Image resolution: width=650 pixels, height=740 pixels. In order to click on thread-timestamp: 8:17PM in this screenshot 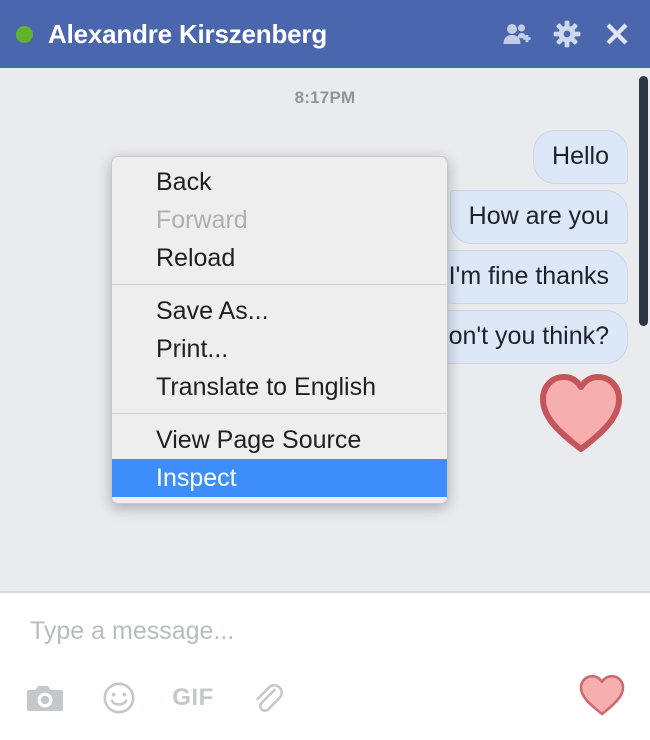, I will do `click(325, 97)`.